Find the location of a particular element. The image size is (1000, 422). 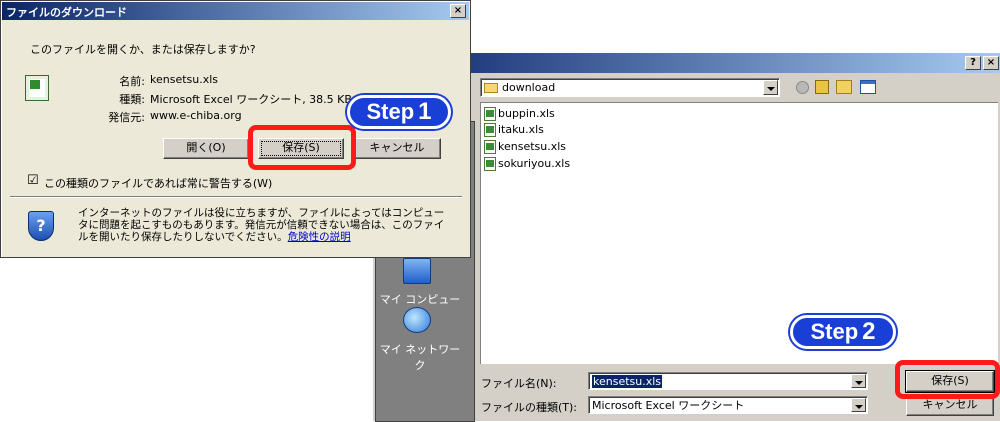

view-menu-icon is located at coordinates (868, 87).